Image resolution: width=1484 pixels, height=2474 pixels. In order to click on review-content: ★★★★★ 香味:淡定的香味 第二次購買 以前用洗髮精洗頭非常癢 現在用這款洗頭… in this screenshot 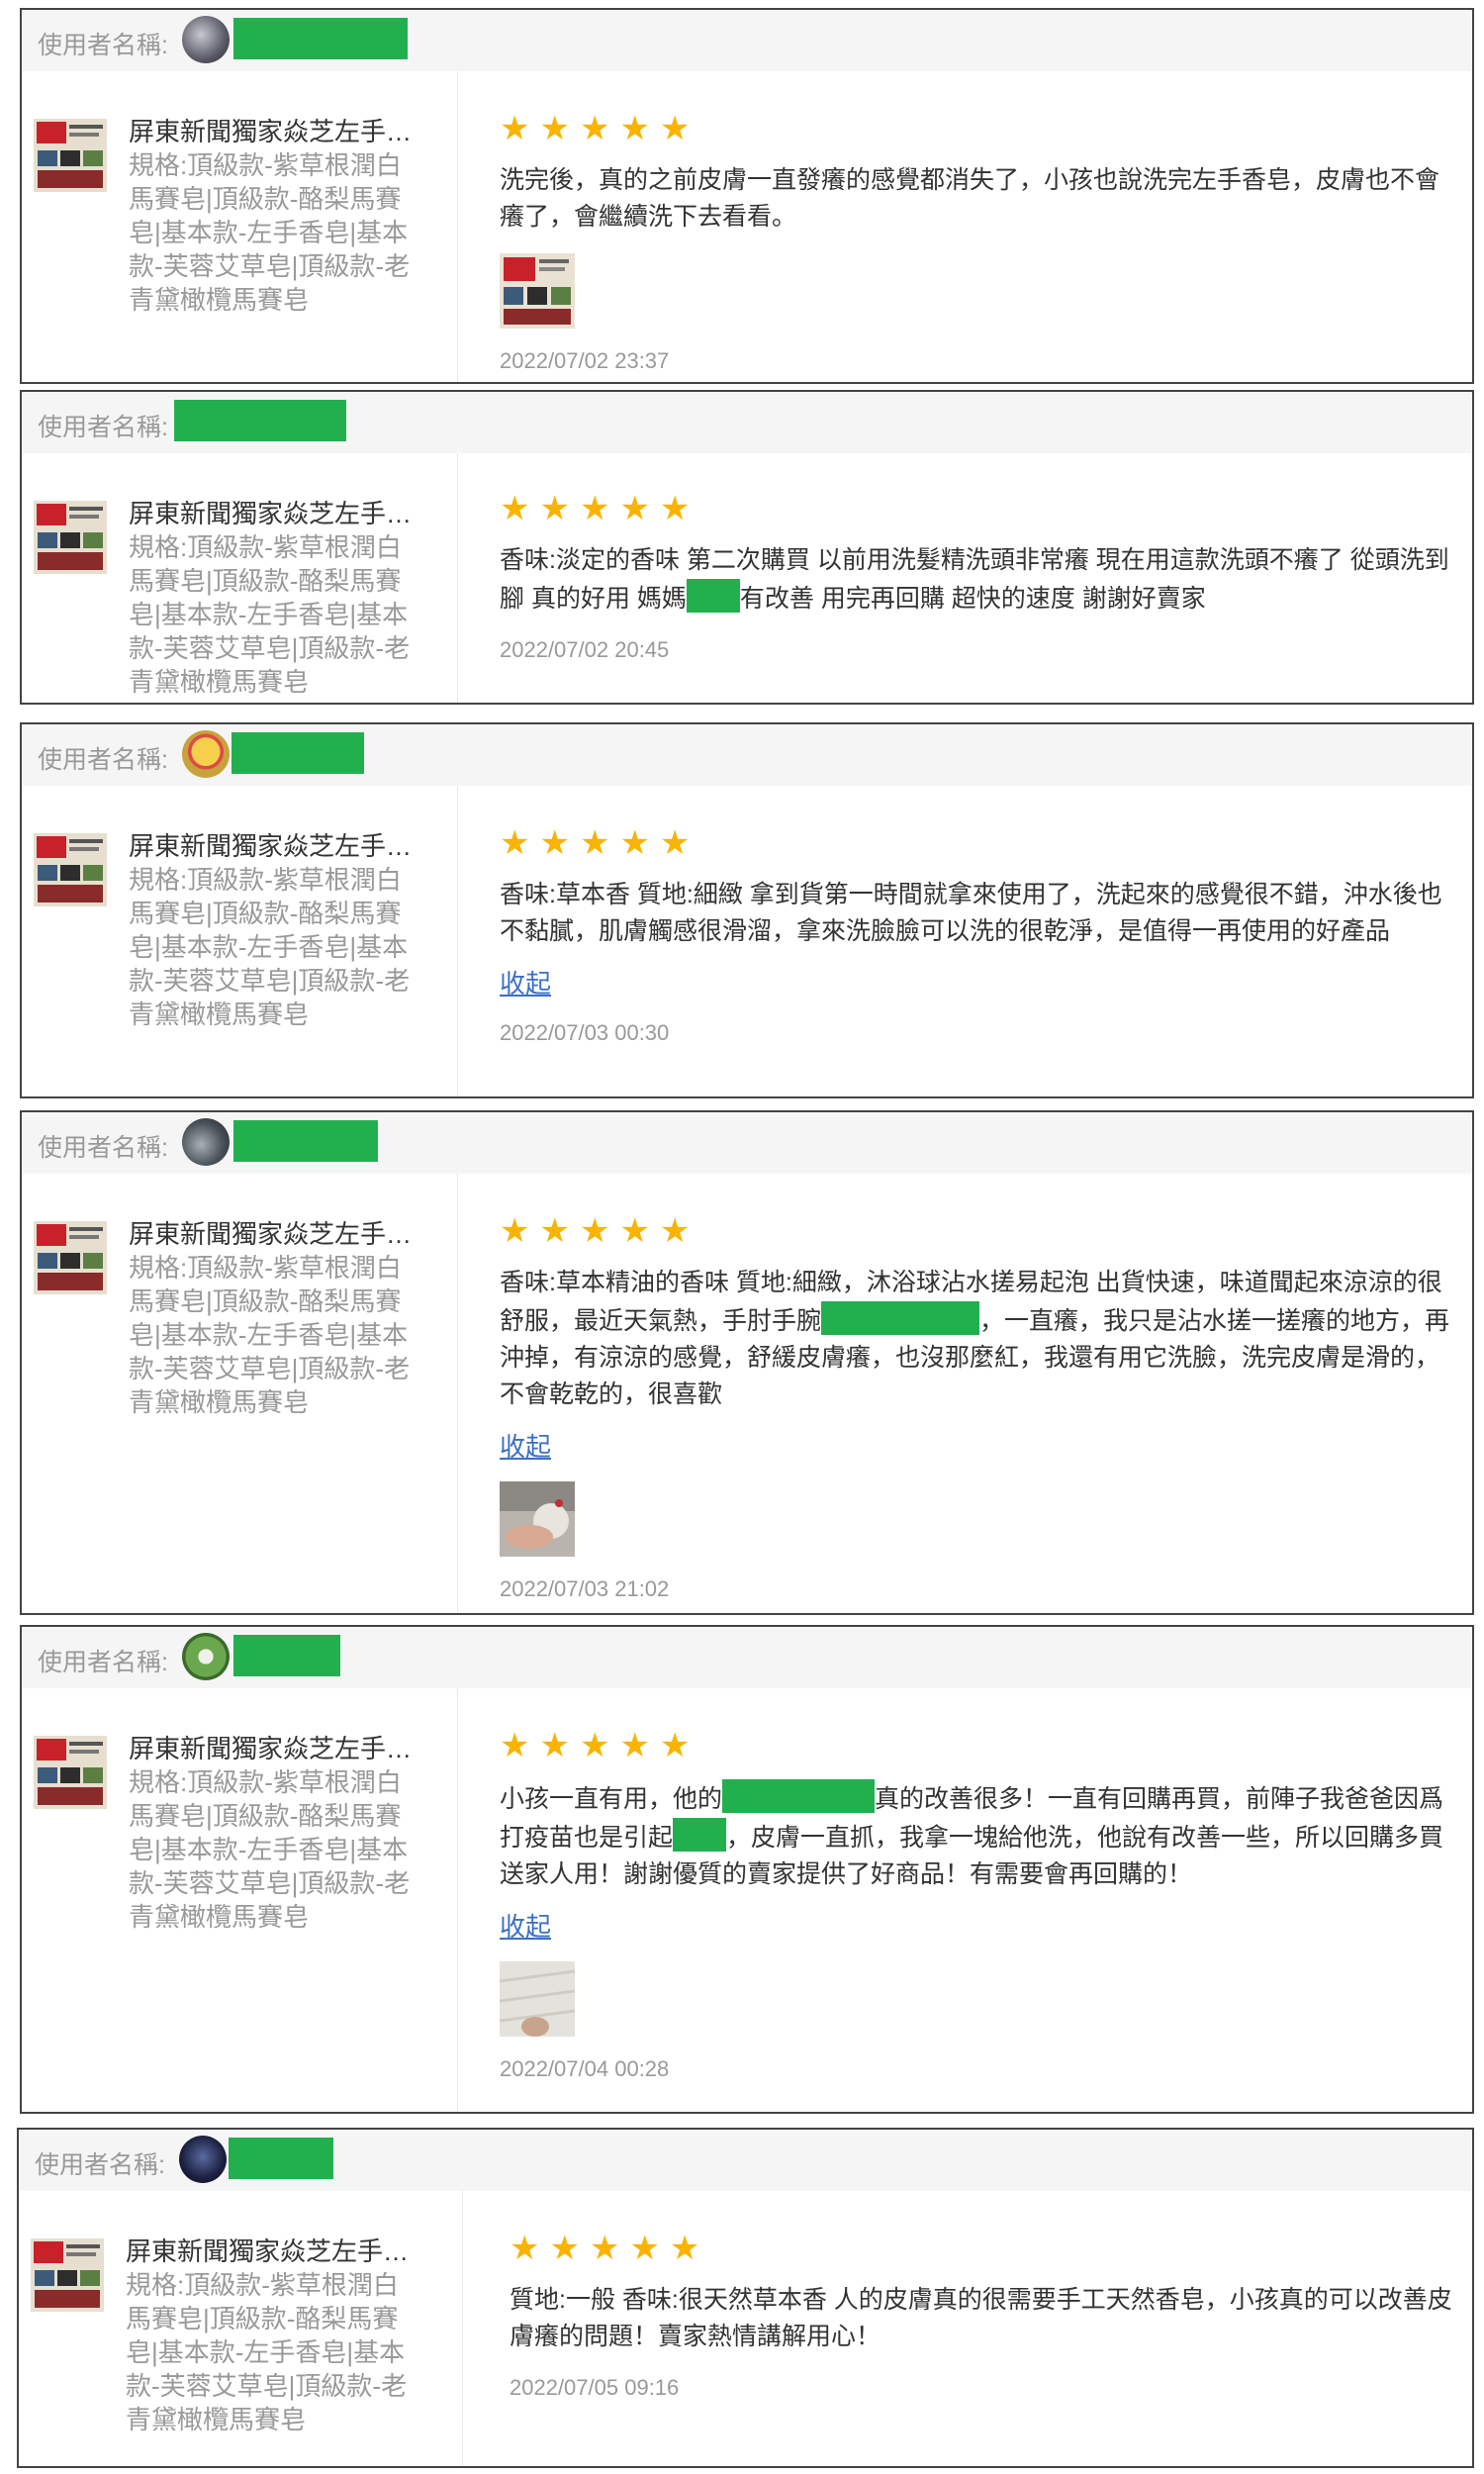, I will do `click(977, 577)`.